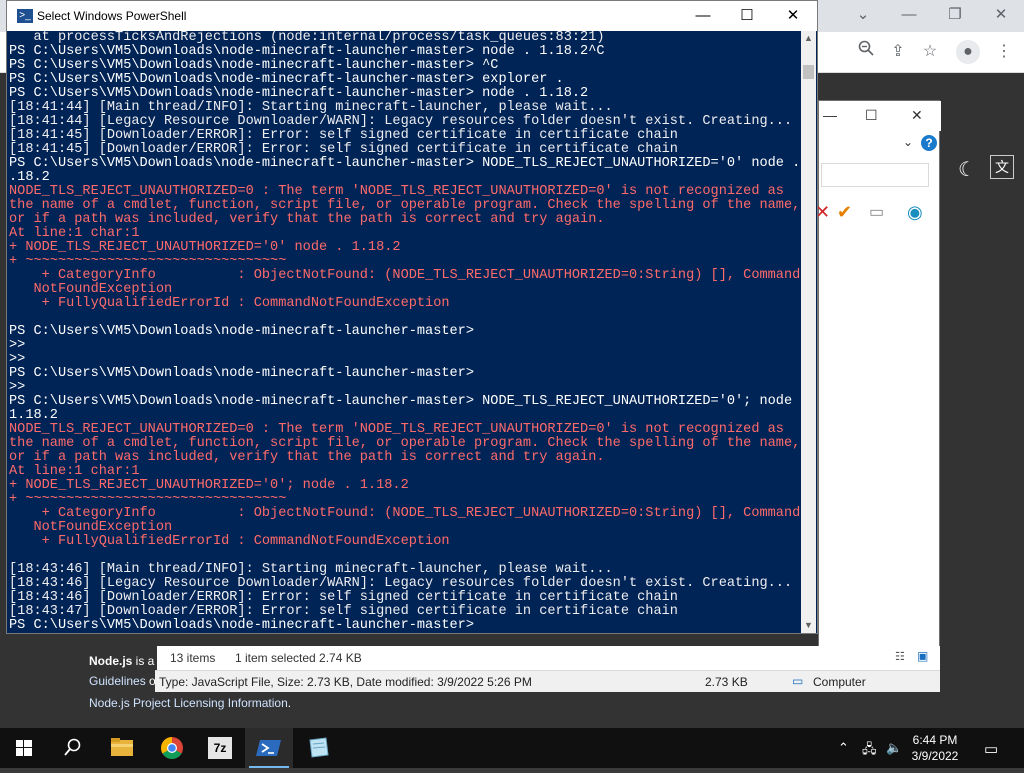  I want to click on dark-mode-moon-icon: ☾, so click(967, 169).